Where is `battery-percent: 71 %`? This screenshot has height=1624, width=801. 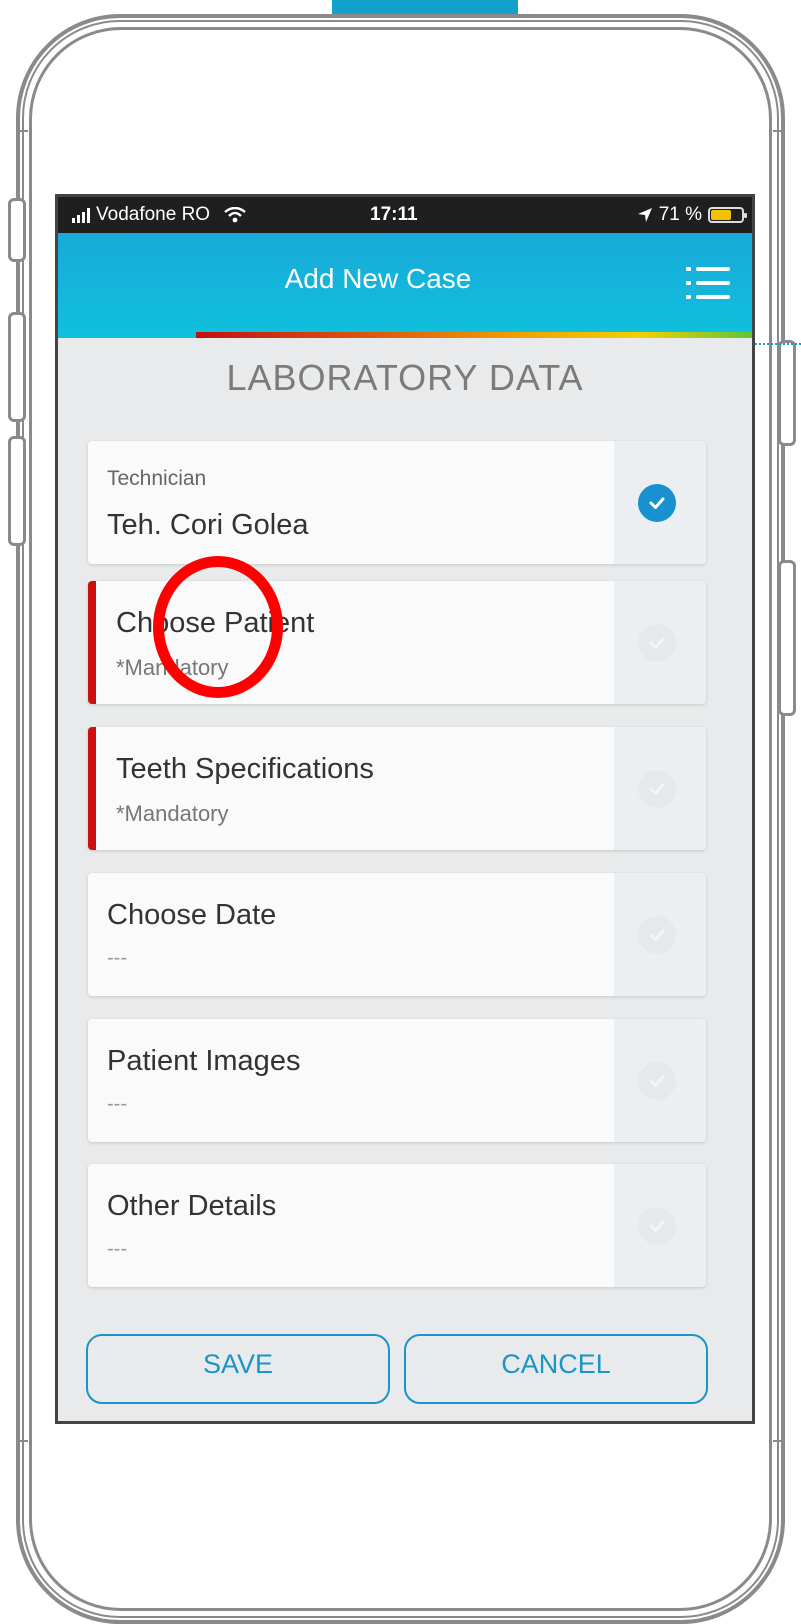 battery-percent: 71 % is located at coordinates (680, 214).